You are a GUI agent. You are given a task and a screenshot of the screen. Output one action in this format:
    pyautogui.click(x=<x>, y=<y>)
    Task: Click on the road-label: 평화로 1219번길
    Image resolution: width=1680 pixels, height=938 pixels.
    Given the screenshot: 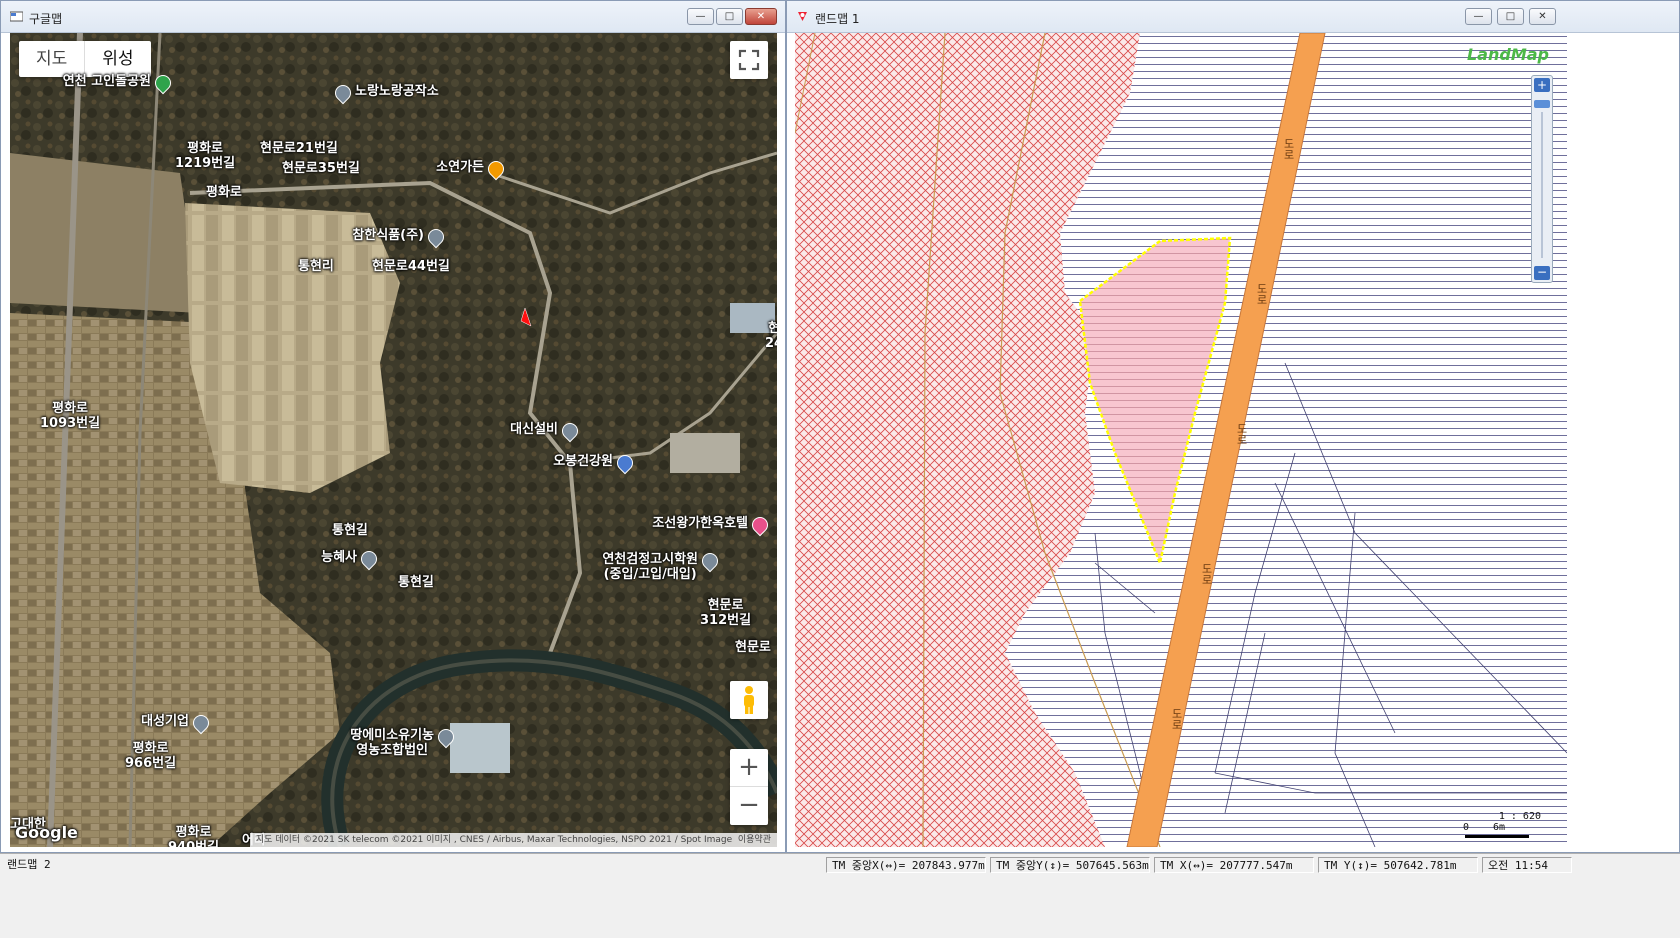 What is the action you would take?
    pyautogui.click(x=205, y=156)
    